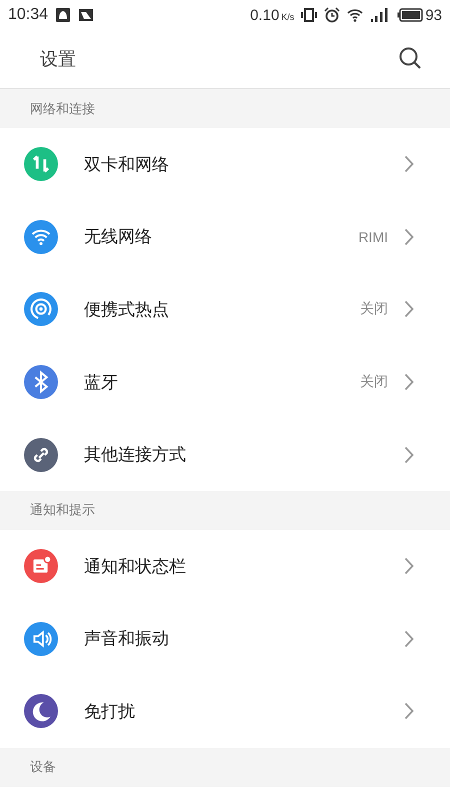  What do you see at coordinates (380, 15) in the screenshot?
I see `signal-icon` at bounding box center [380, 15].